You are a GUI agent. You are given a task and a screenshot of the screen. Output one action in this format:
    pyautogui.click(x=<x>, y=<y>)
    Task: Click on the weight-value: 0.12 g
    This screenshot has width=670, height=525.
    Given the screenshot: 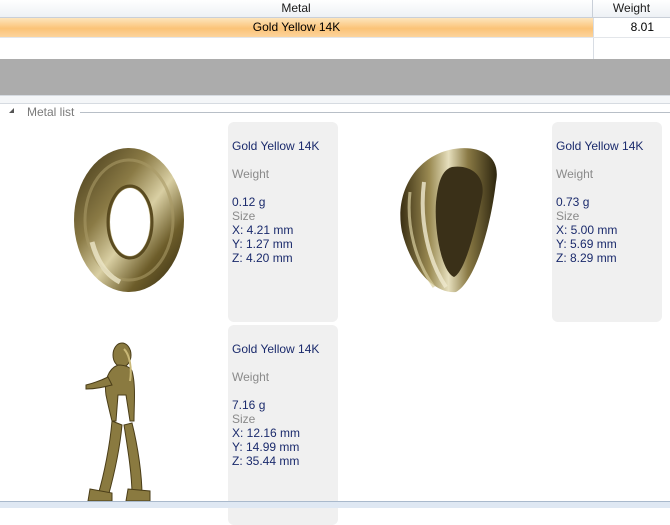 What is the action you would take?
    pyautogui.click(x=249, y=202)
    